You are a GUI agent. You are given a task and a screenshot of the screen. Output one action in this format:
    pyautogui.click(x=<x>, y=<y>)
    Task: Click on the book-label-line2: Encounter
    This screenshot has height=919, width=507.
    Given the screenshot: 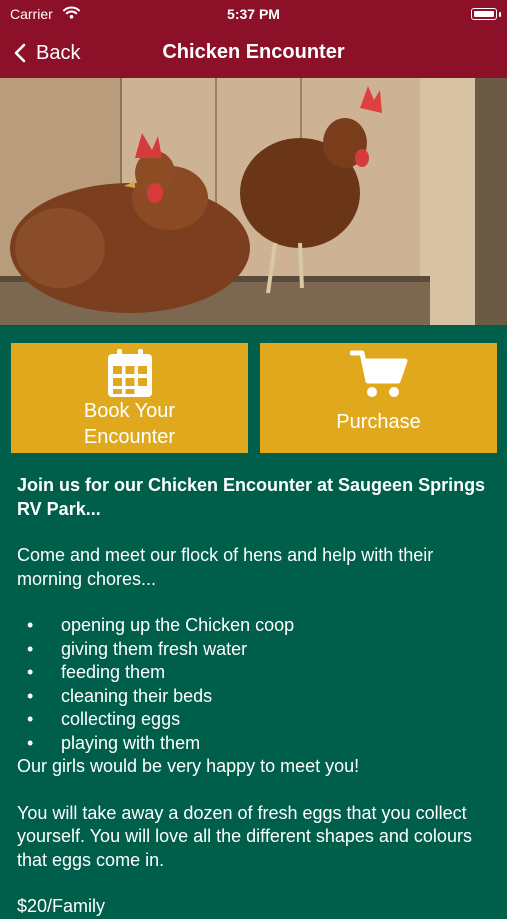 What is the action you would take?
    pyautogui.click(x=129, y=437)
    